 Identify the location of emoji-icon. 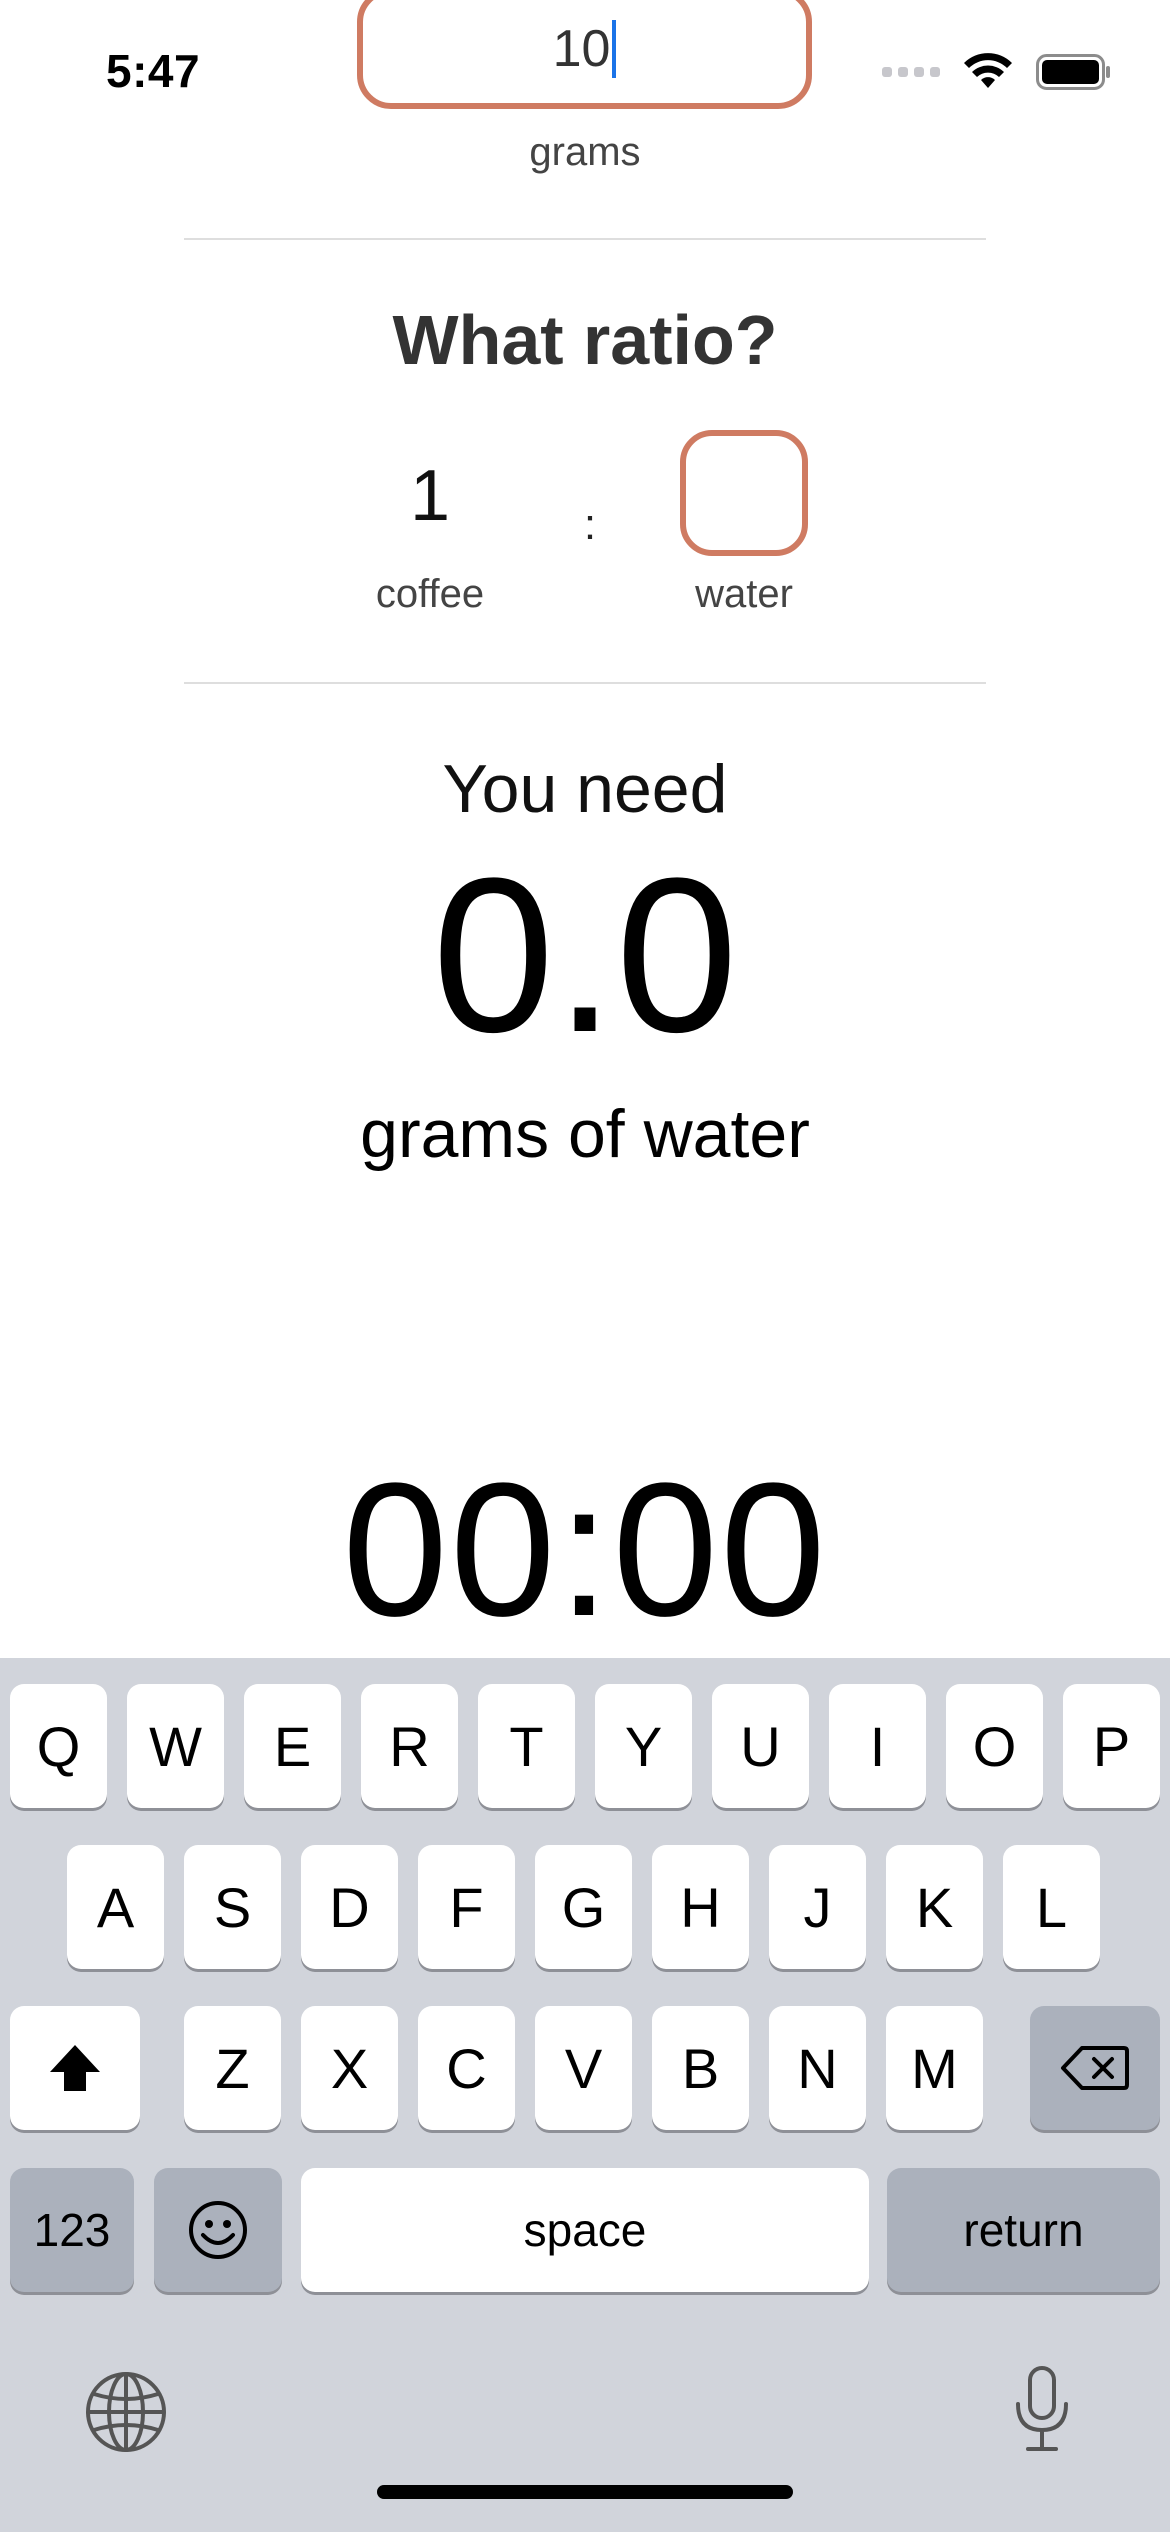
(218, 2230).